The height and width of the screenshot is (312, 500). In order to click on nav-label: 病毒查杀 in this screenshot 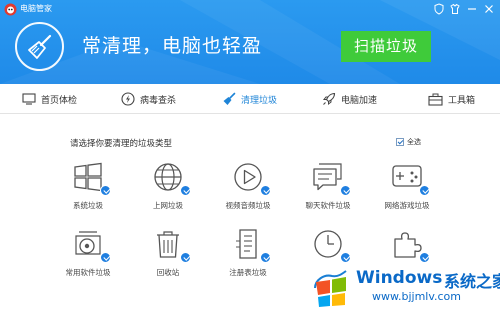, I will do `click(158, 100)`.